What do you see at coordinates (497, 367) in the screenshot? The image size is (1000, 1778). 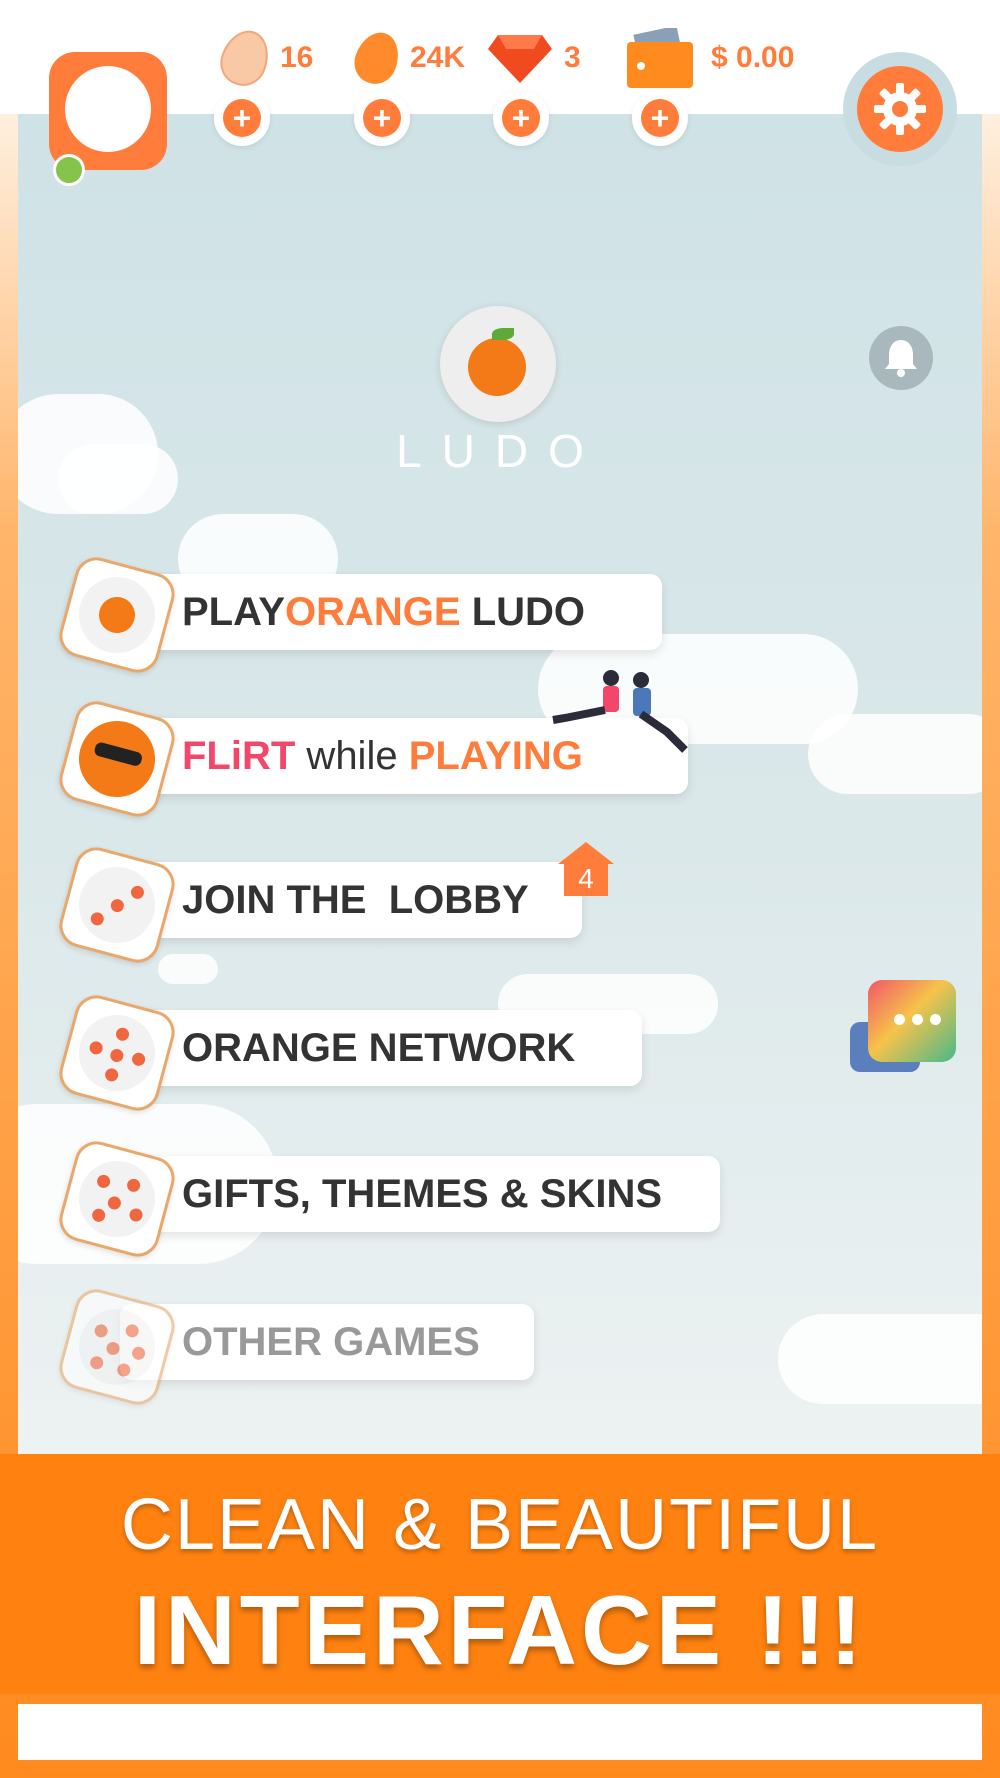 I see `orange-fruit` at bounding box center [497, 367].